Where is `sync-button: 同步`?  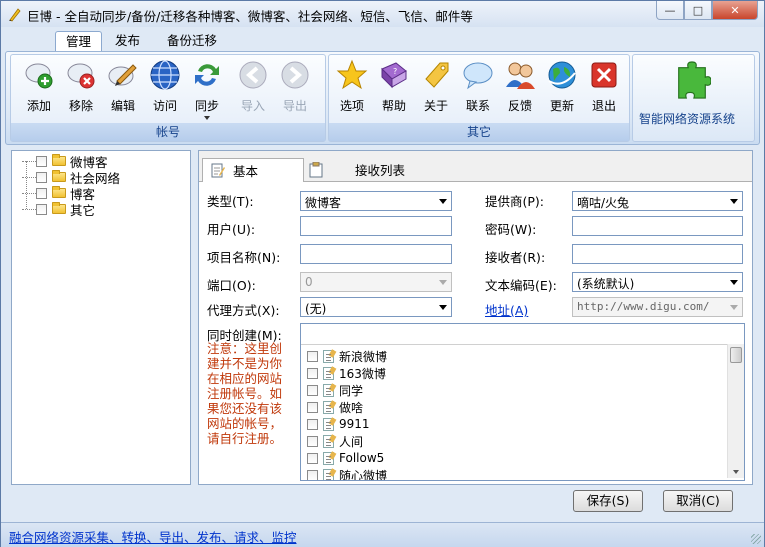
sync-button: 同步 is located at coordinates (207, 89).